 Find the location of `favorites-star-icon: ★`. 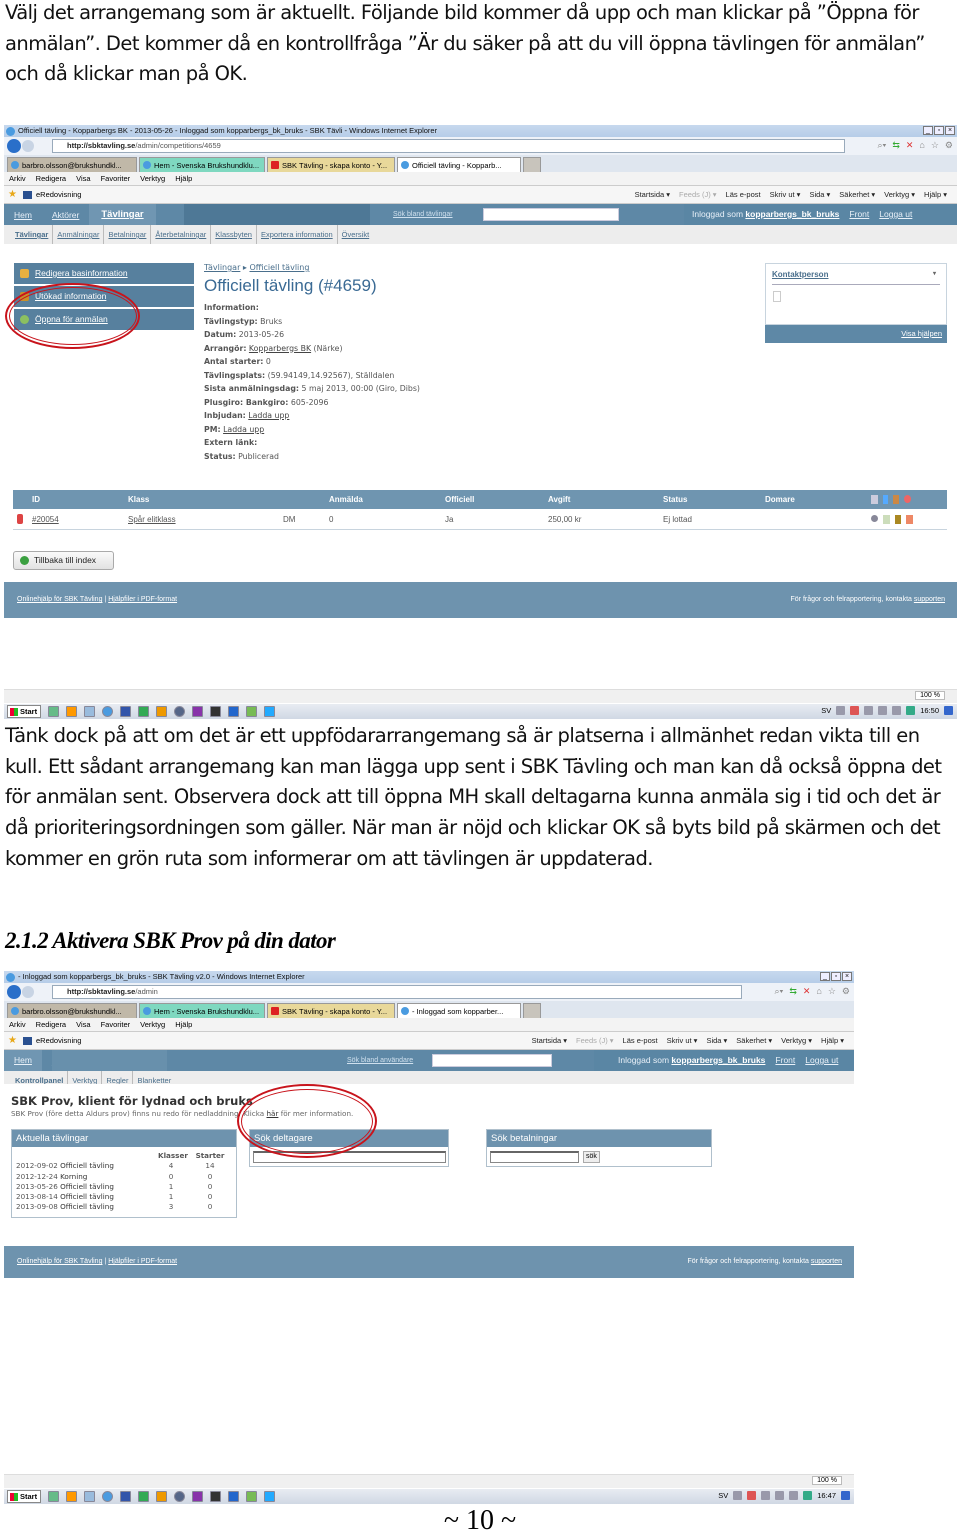

favorites-star-icon: ★ is located at coordinates (12, 1041).